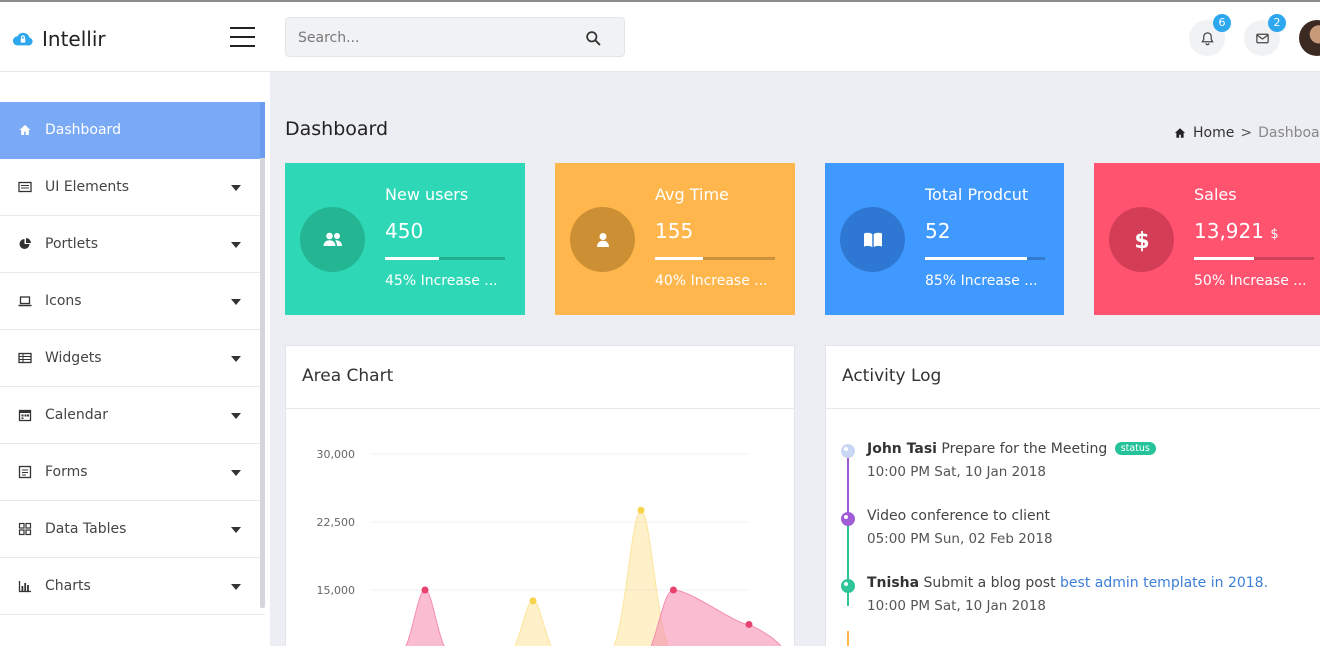 This screenshot has width=1320, height=646. What do you see at coordinates (132, 130) in the screenshot?
I see `sidebar-item-dashboard: Dashboard` at bounding box center [132, 130].